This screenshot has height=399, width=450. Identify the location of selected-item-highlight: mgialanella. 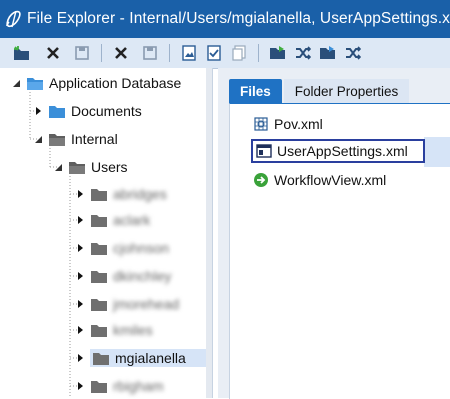
(150, 358).